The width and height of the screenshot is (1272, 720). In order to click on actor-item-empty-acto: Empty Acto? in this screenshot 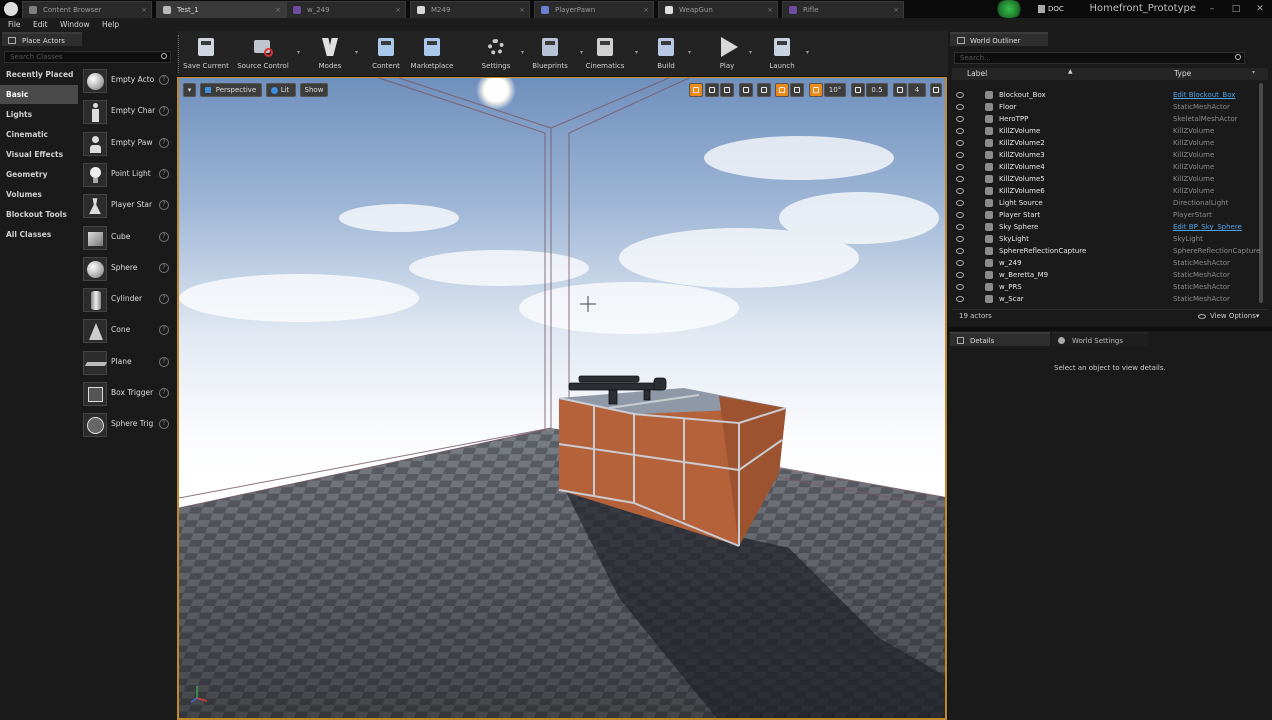, I will do `click(129, 82)`.